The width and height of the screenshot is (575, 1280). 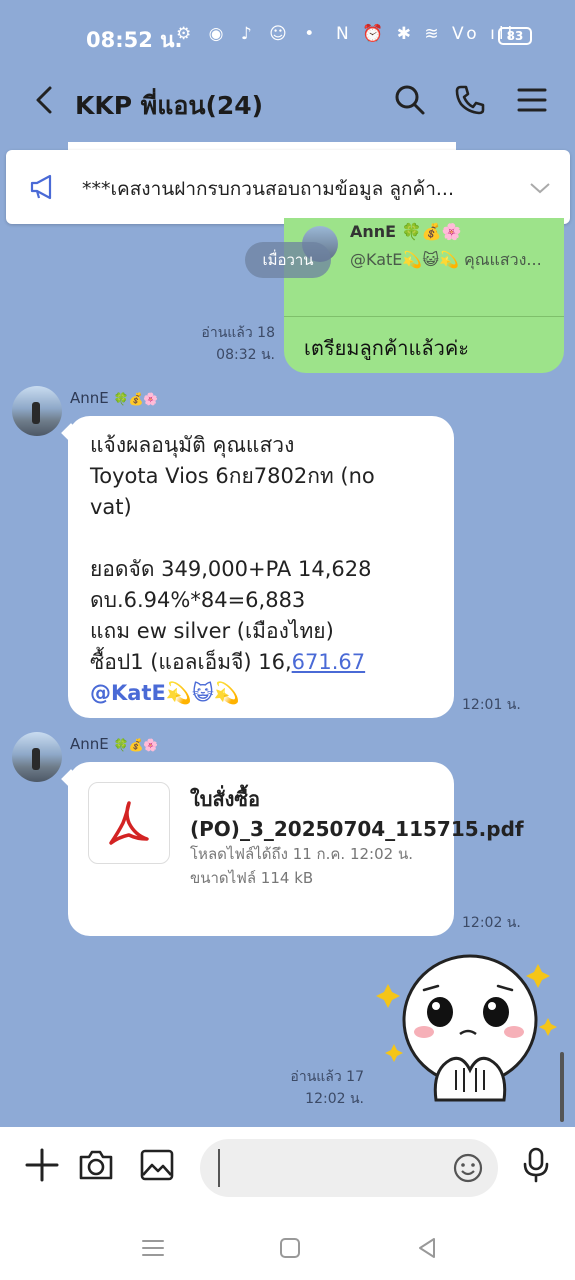 I want to click on quote-sender: AnnE 🍀💰🌸, so click(x=406, y=231).